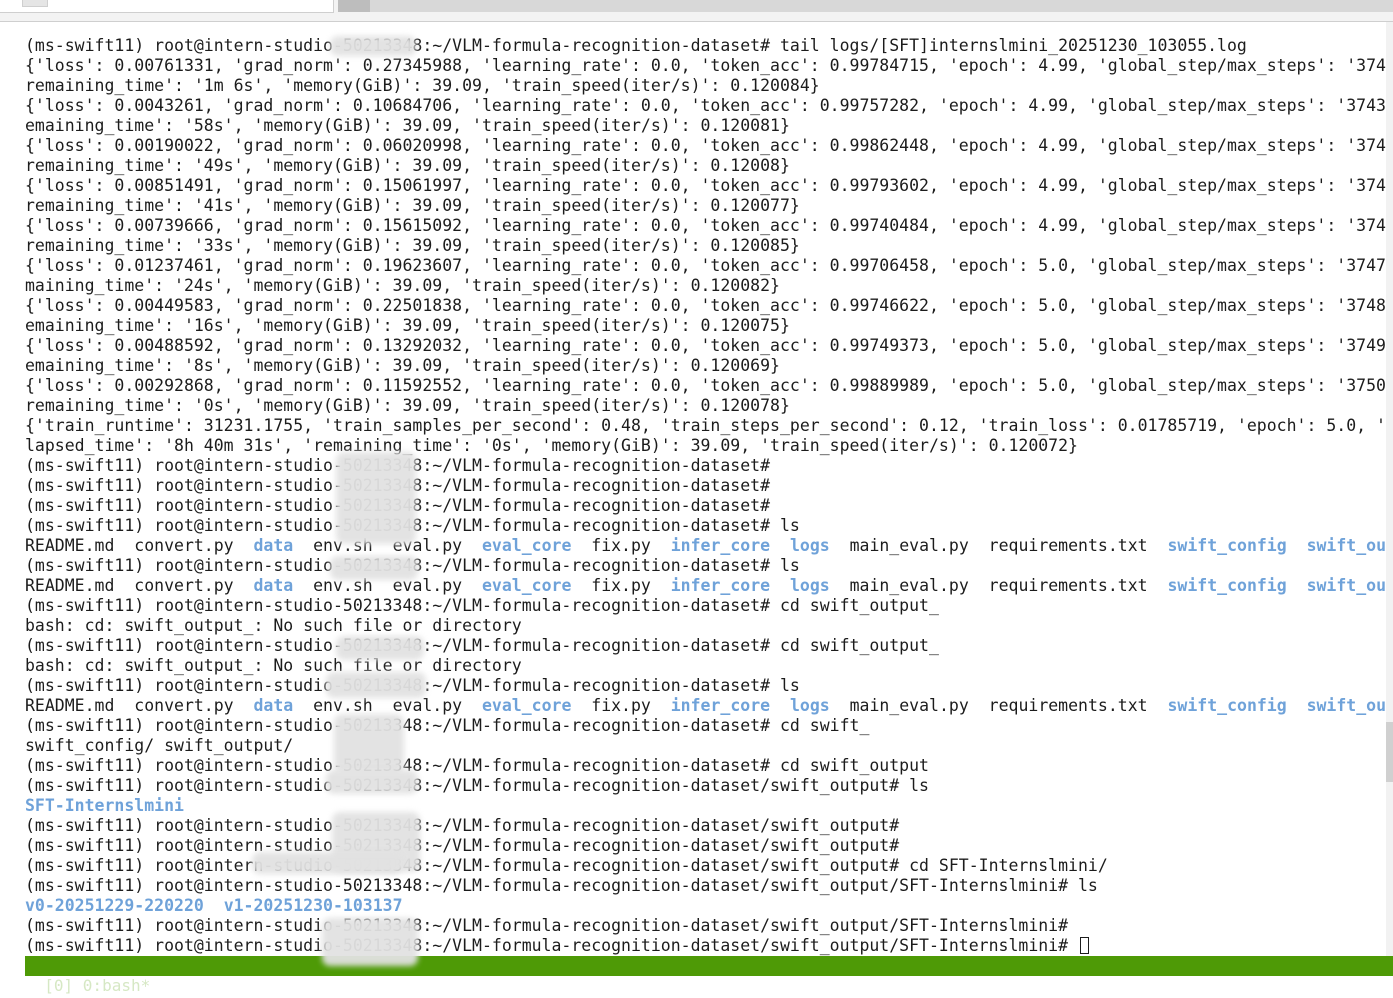 Image resolution: width=1393 pixels, height=998 pixels. I want to click on terminal-text: swift_config/ swift_output/, so click(159, 745).